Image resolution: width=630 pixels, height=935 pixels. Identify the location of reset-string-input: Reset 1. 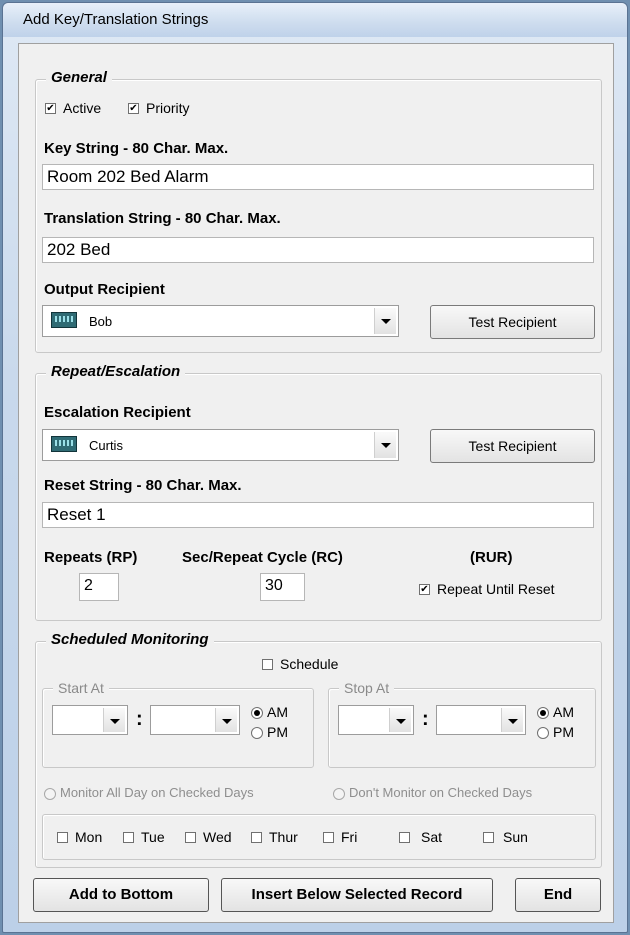
(318, 515).